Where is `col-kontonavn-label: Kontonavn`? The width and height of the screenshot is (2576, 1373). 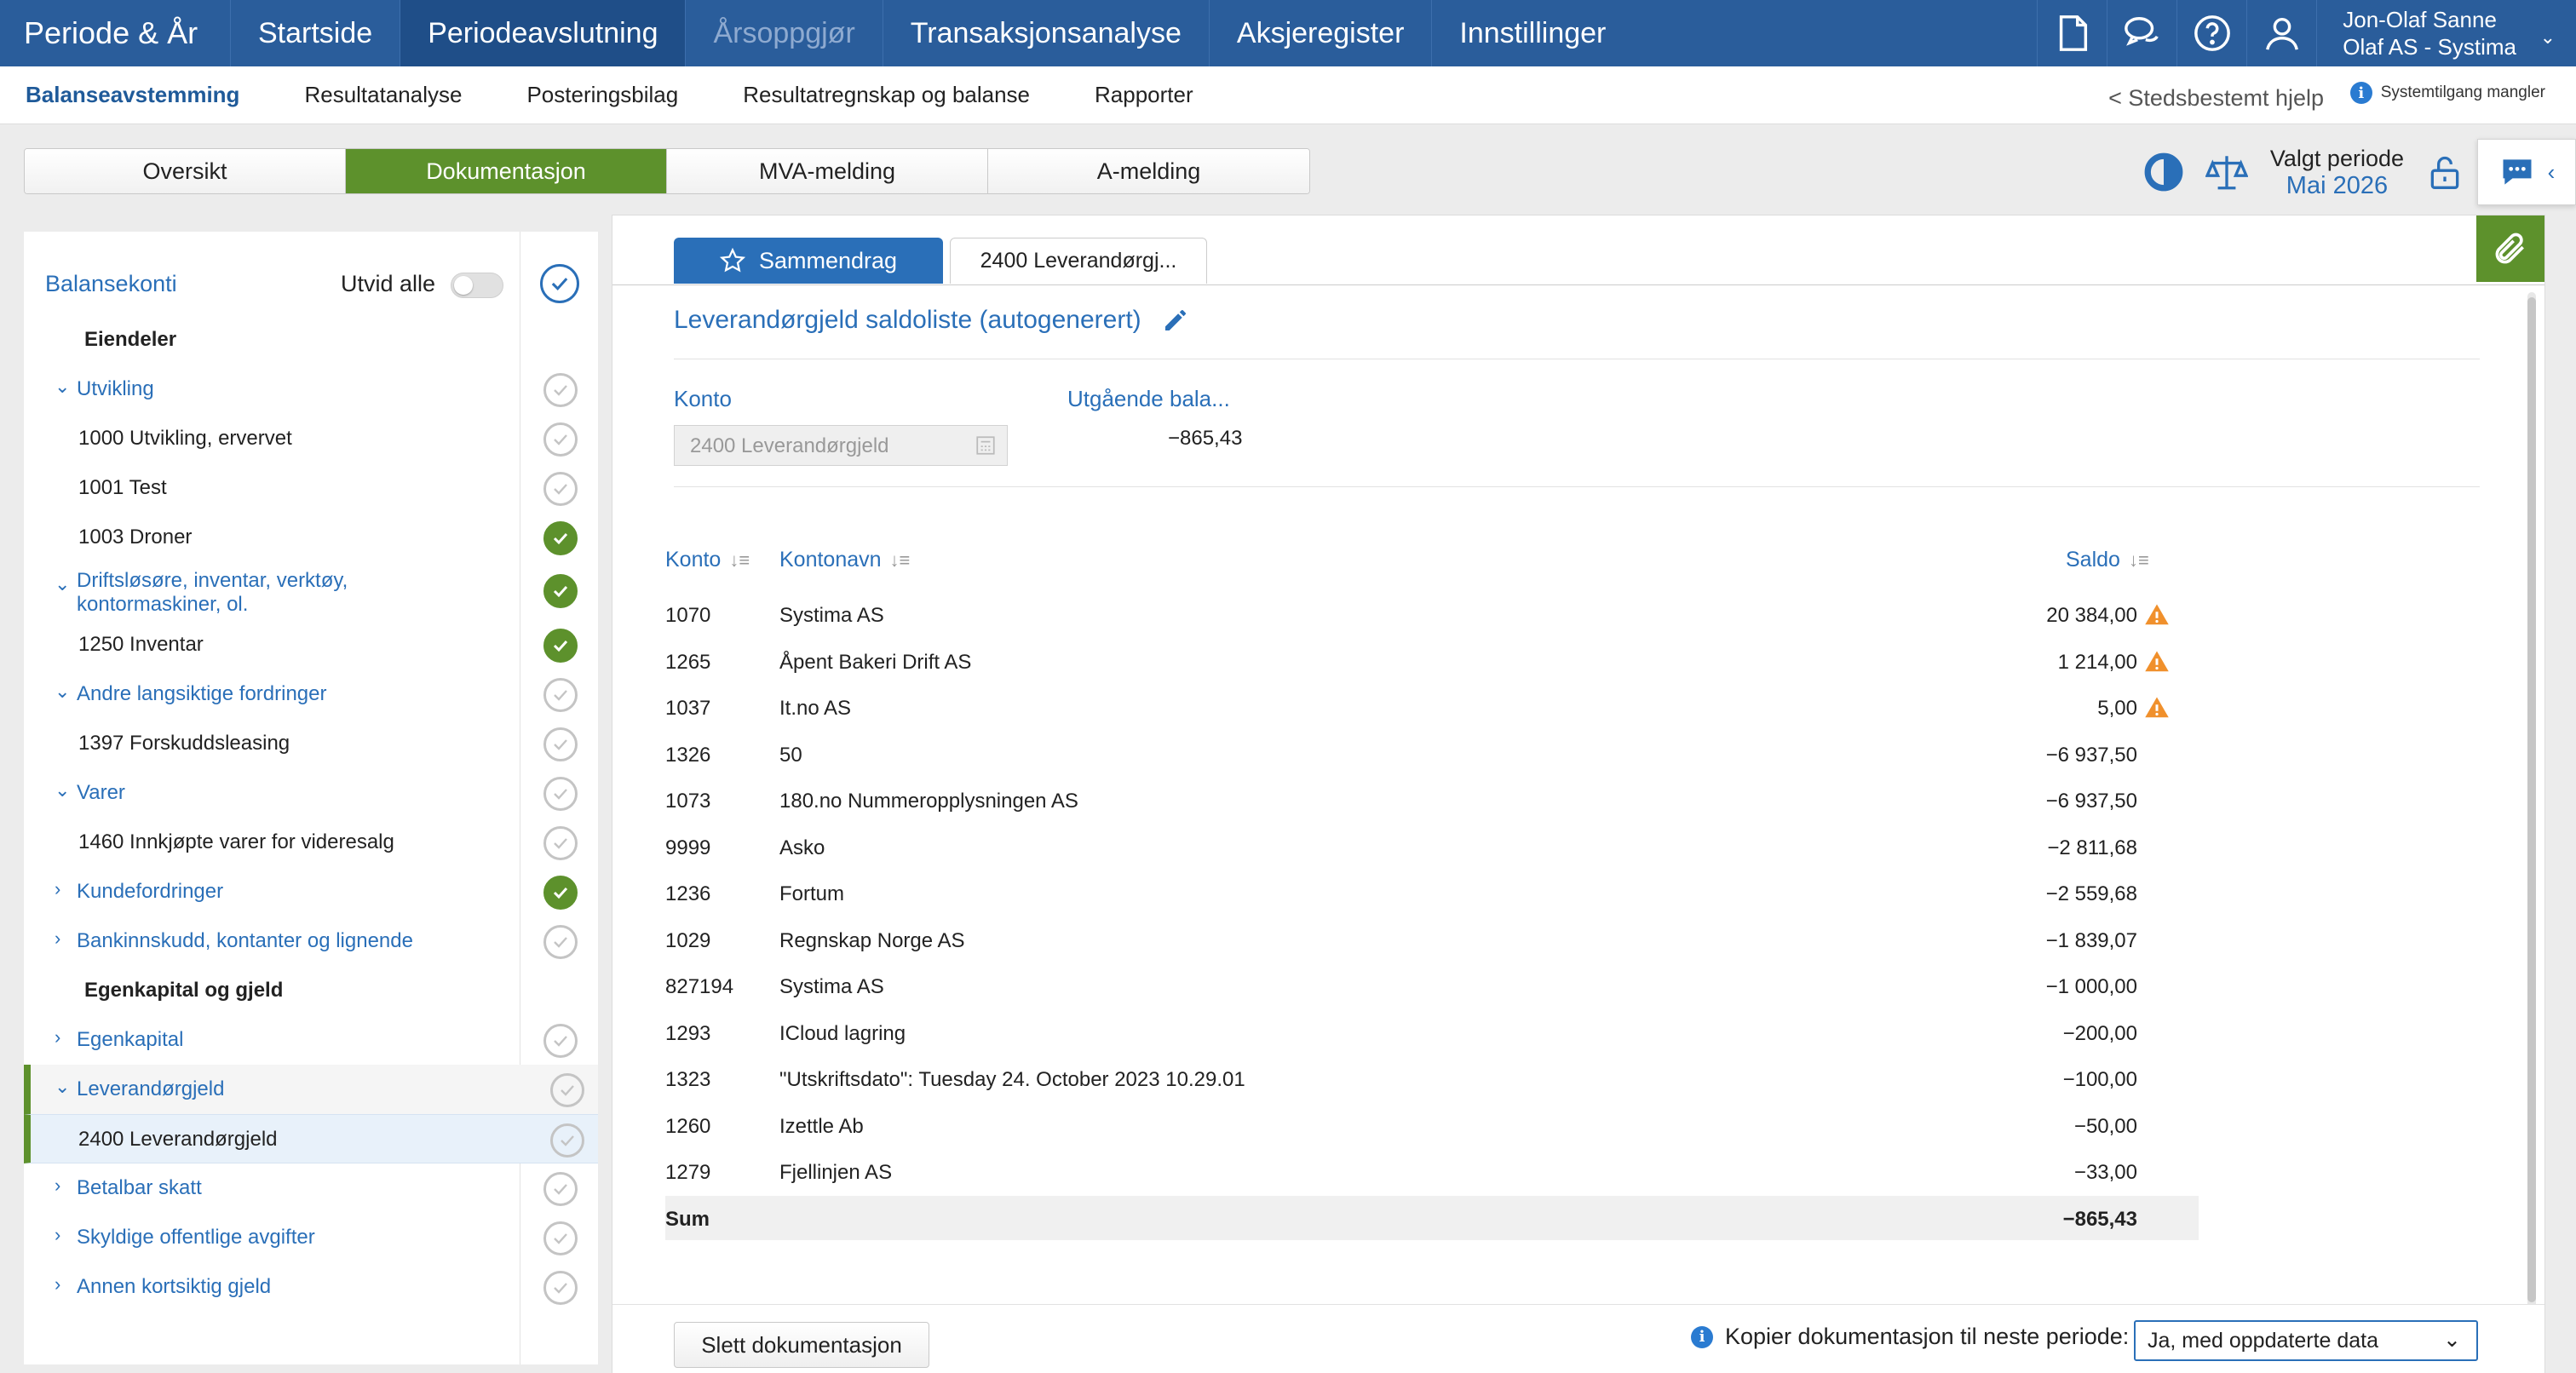
col-kontonavn-label: Kontonavn is located at coordinates (831, 560).